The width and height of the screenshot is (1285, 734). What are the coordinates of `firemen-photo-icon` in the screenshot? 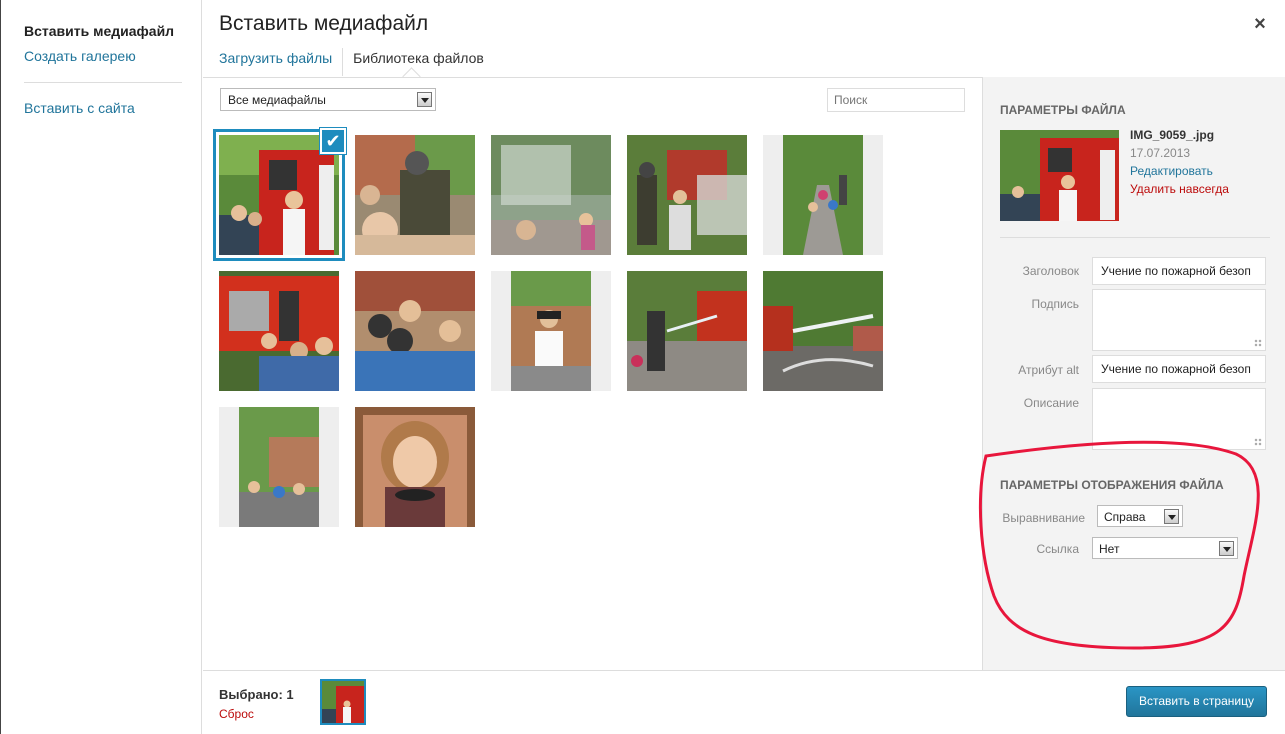 It's located at (687, 195).